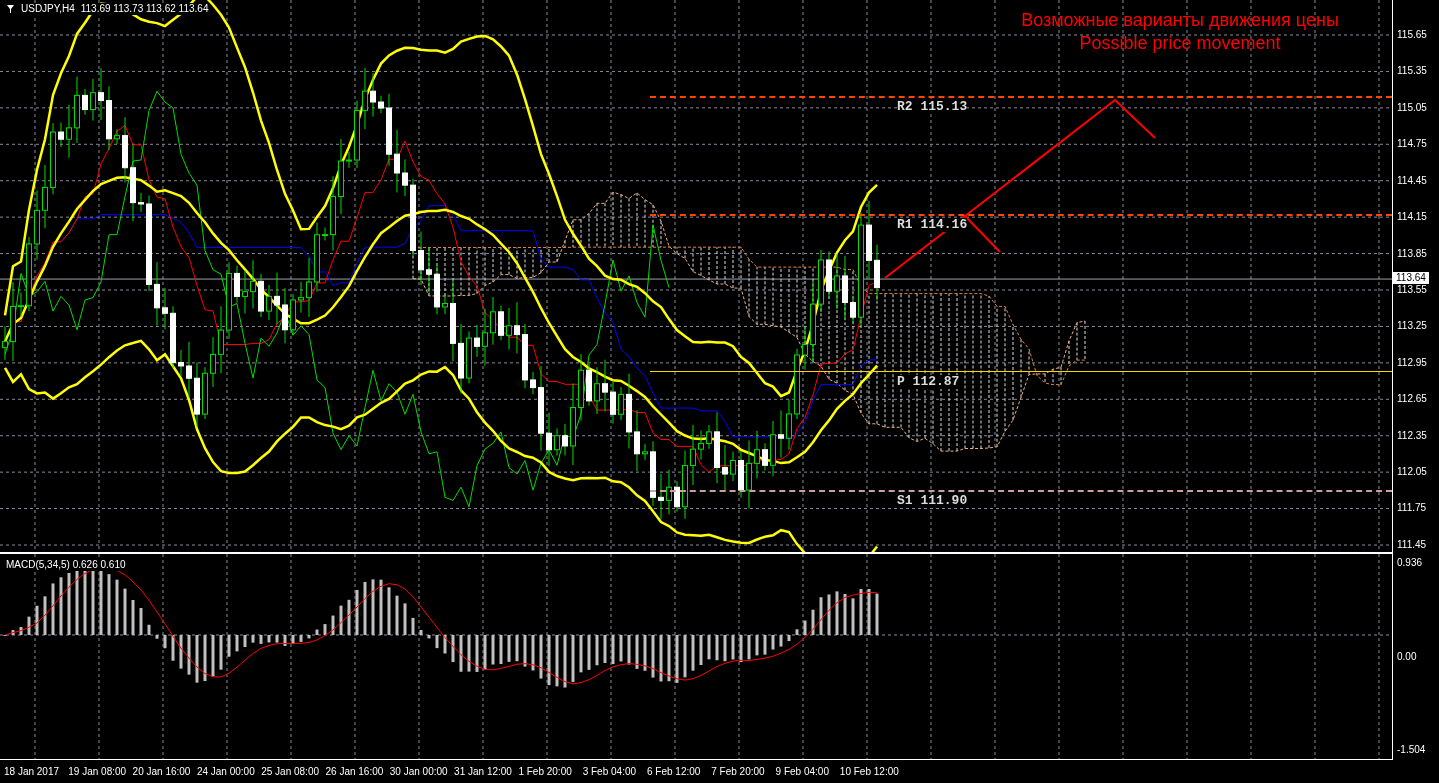 The height and width of the screenshot is (783, 1439). What do you see at coordinates (1412, 71) in the screenshot?
I see `price-label: 115.35` at bounding box center [1412, 71].